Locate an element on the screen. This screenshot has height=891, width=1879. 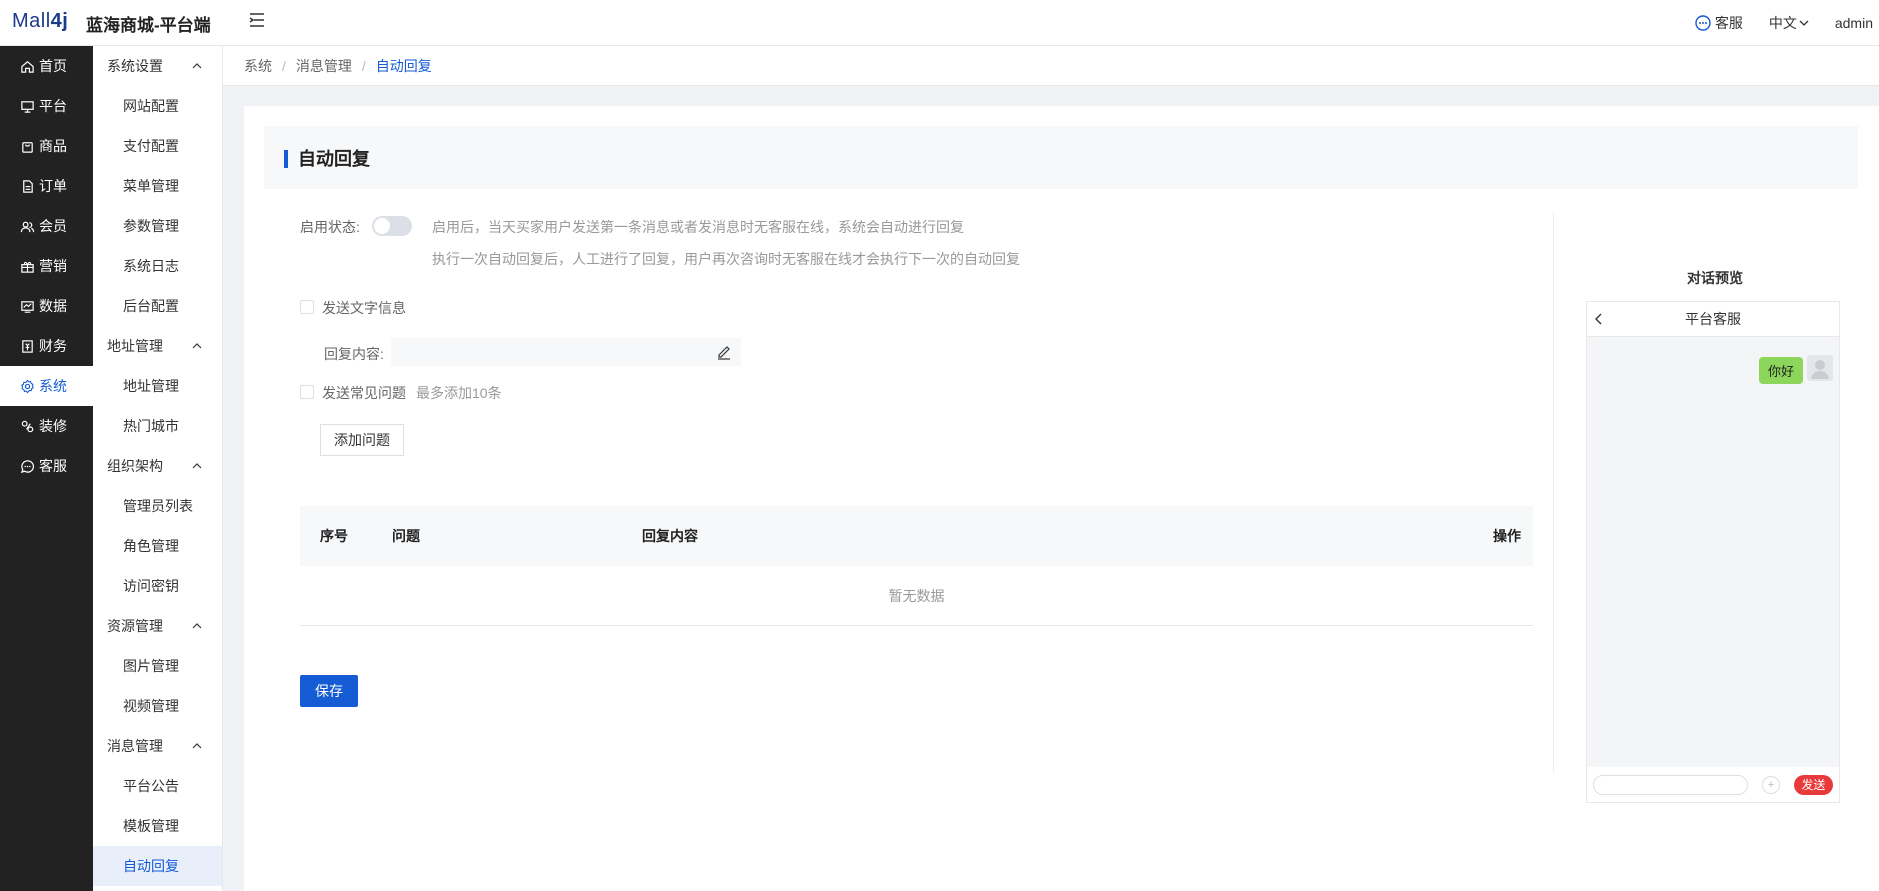
language-select: 中文 is located at coordinates (1789, 23).